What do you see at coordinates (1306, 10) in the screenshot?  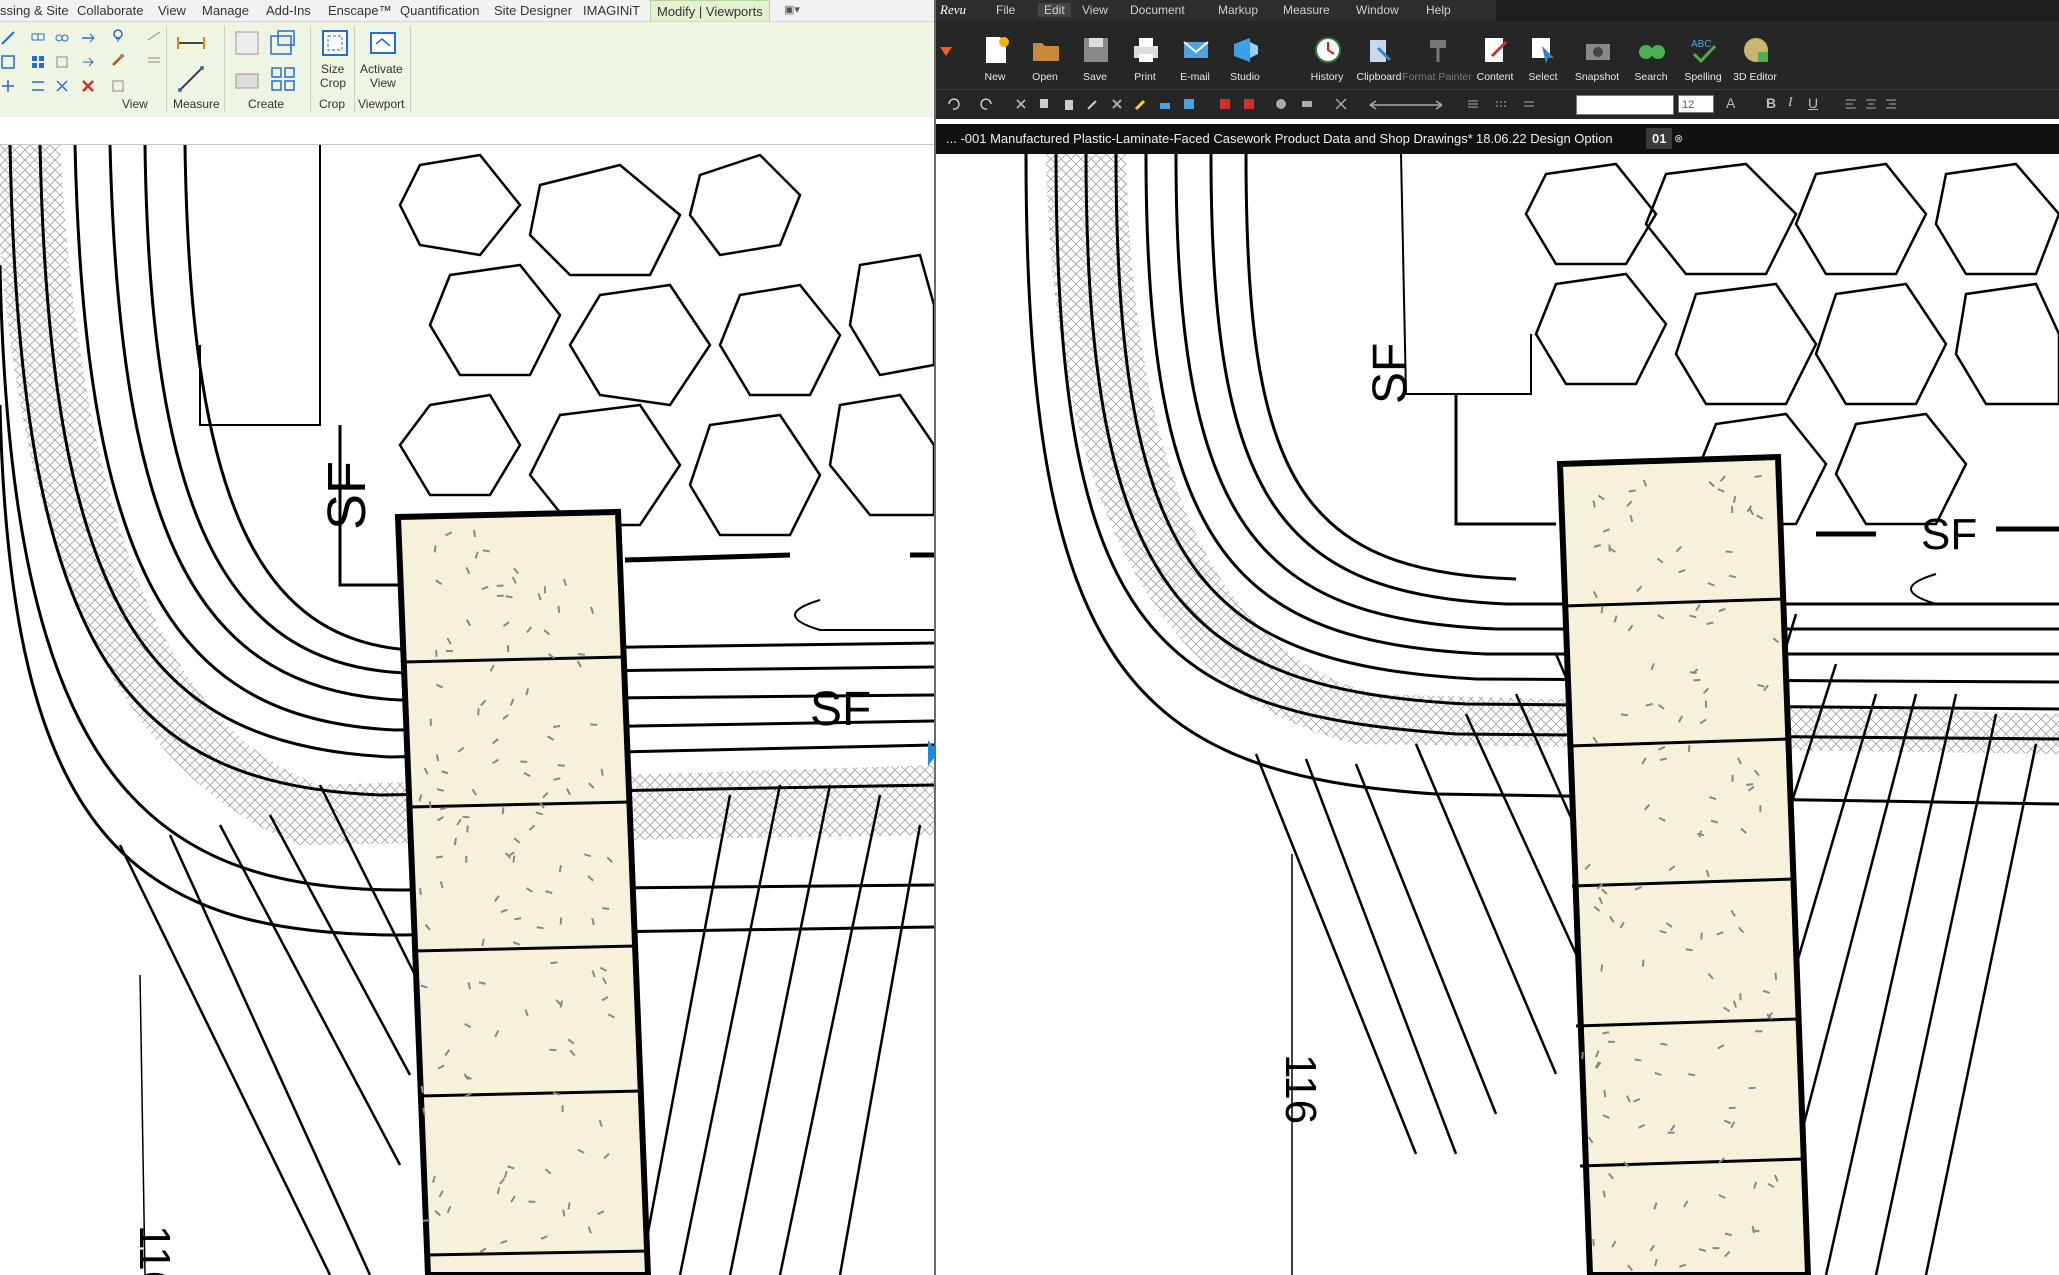 I see `menu-measure: Measure` at bounding box center [1306, 10].